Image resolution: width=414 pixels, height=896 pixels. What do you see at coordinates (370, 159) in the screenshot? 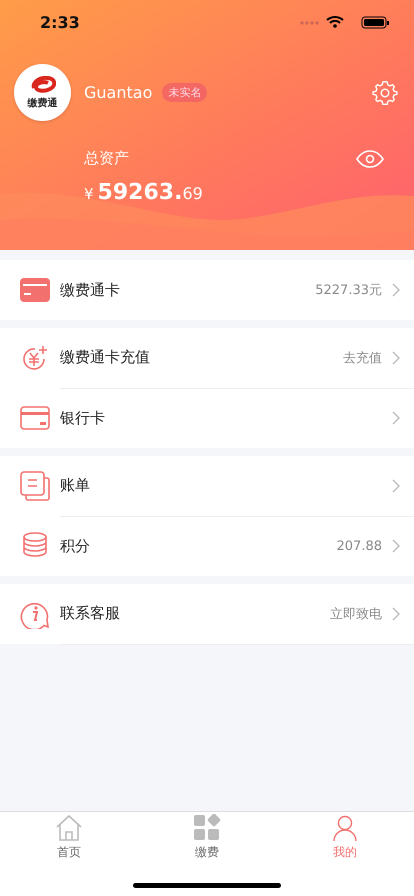
I see `eye-icon` at bounding box center [370, 159].